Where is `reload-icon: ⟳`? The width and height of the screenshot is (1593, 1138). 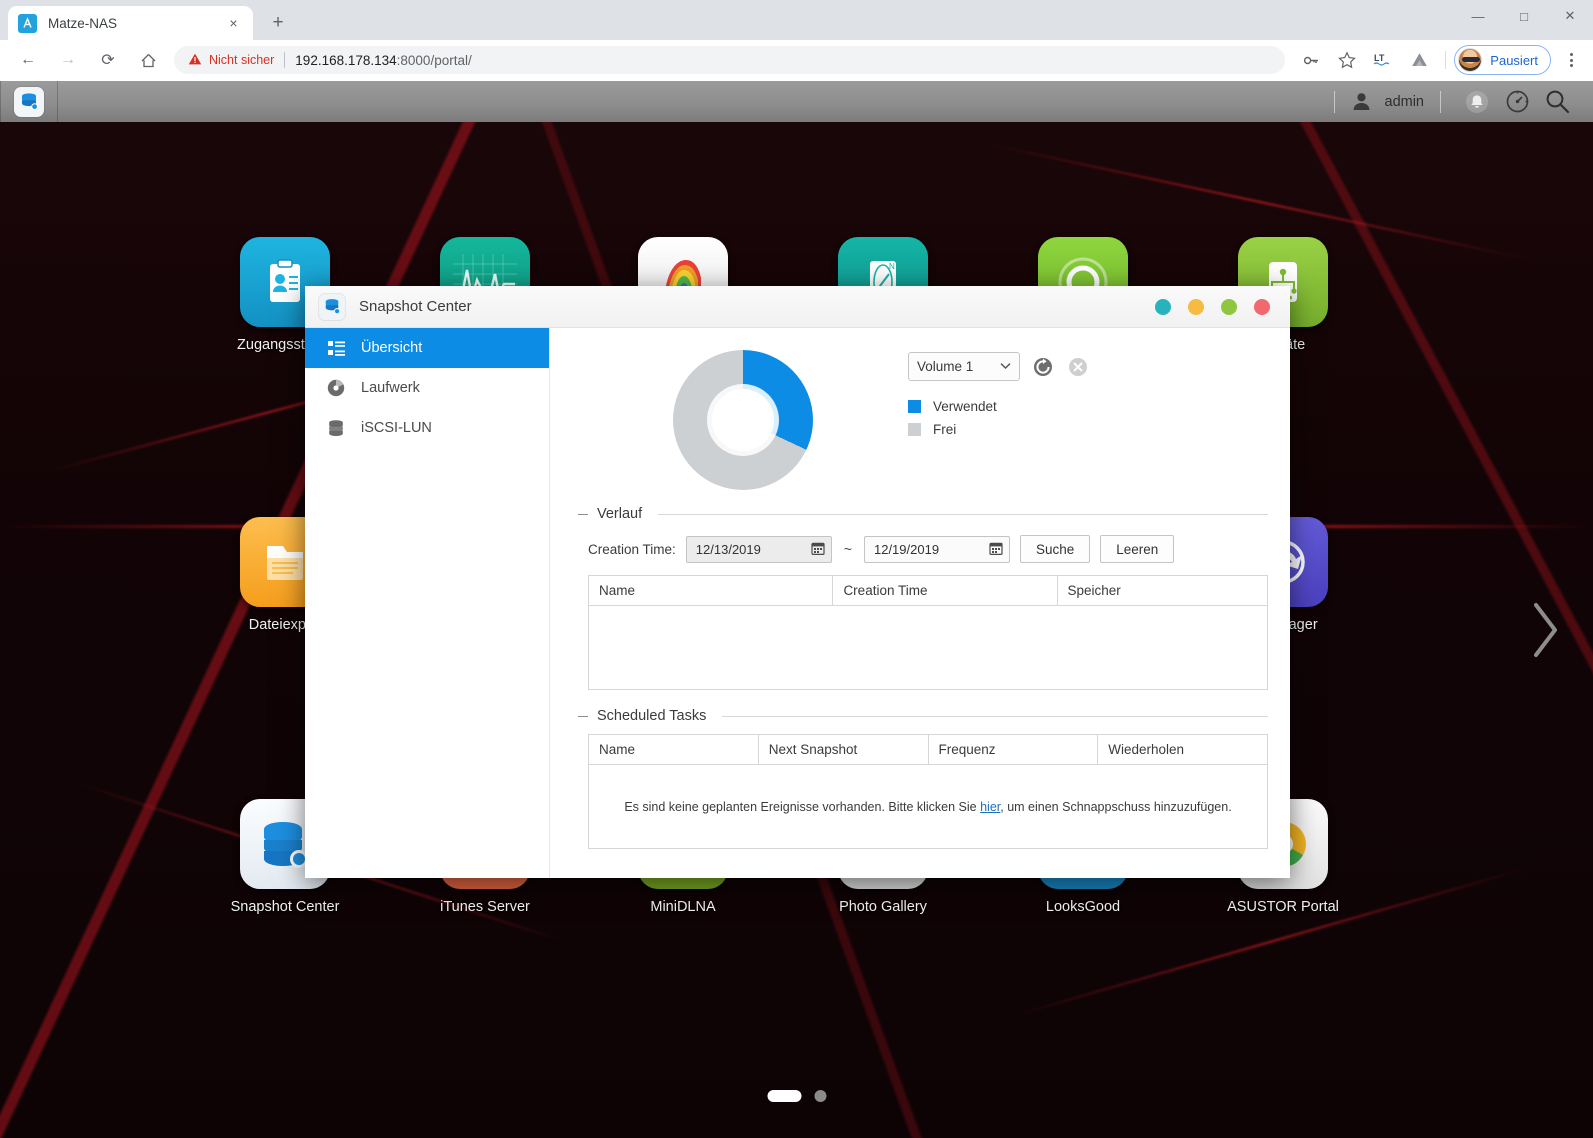 reload-icon: ⟳ is located at coordinates (108, 60).